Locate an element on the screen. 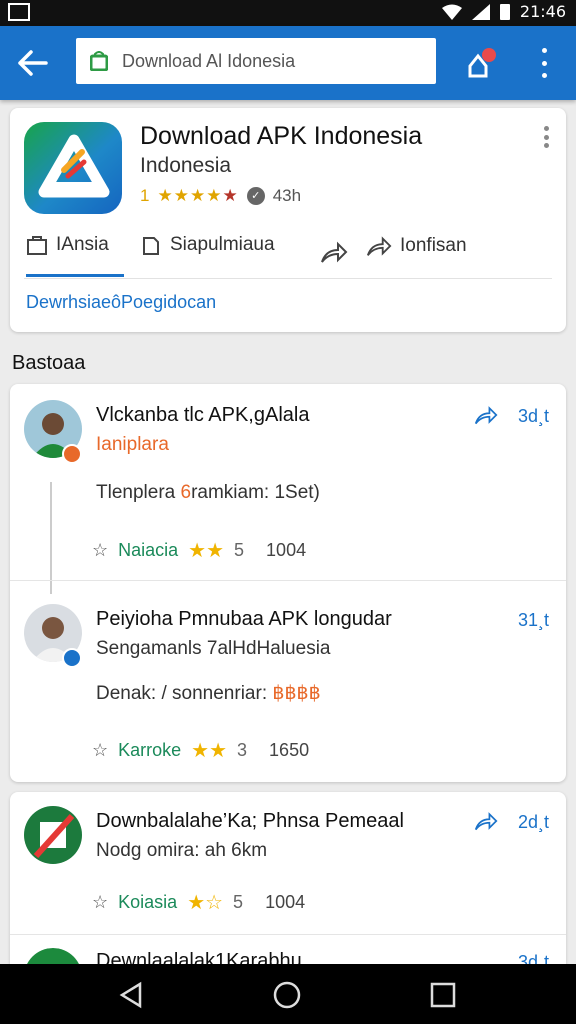 This screenshot has width=576, height=1024. signal-icon is located at coordinates (480, 11).